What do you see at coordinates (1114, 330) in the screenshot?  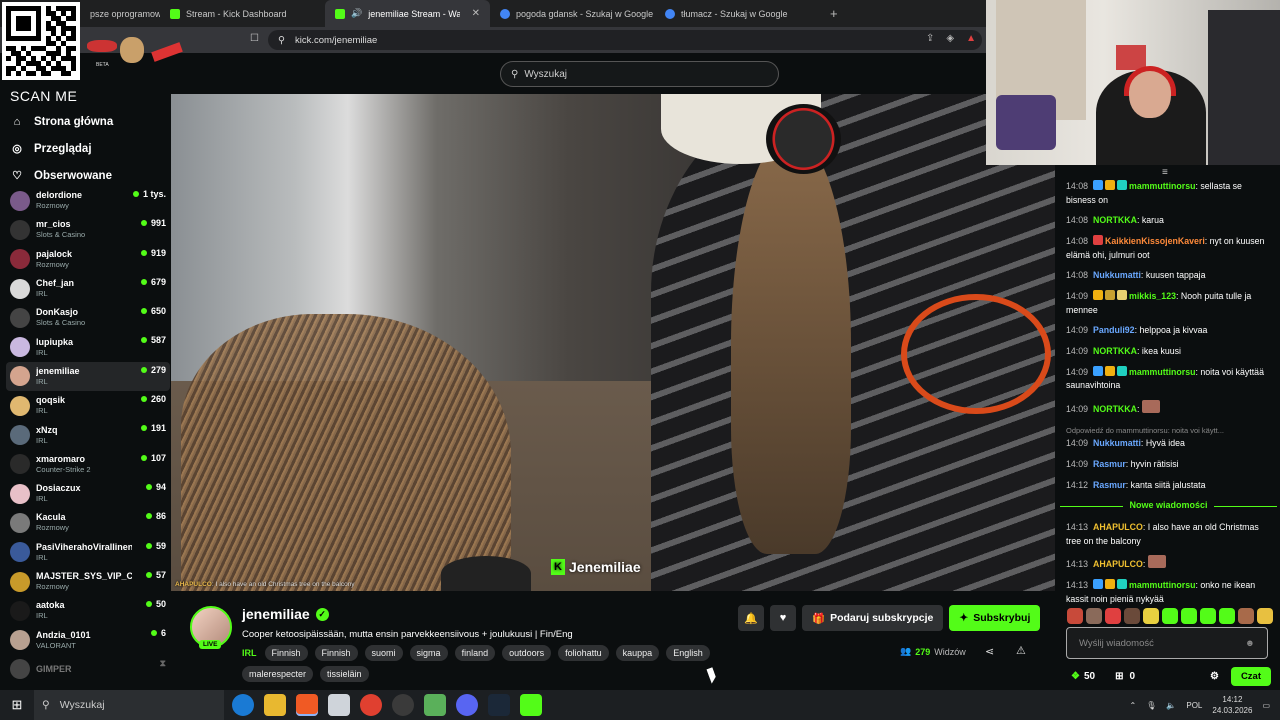 I see `message-user: Panduli92` at bounding box center [1114, 330].